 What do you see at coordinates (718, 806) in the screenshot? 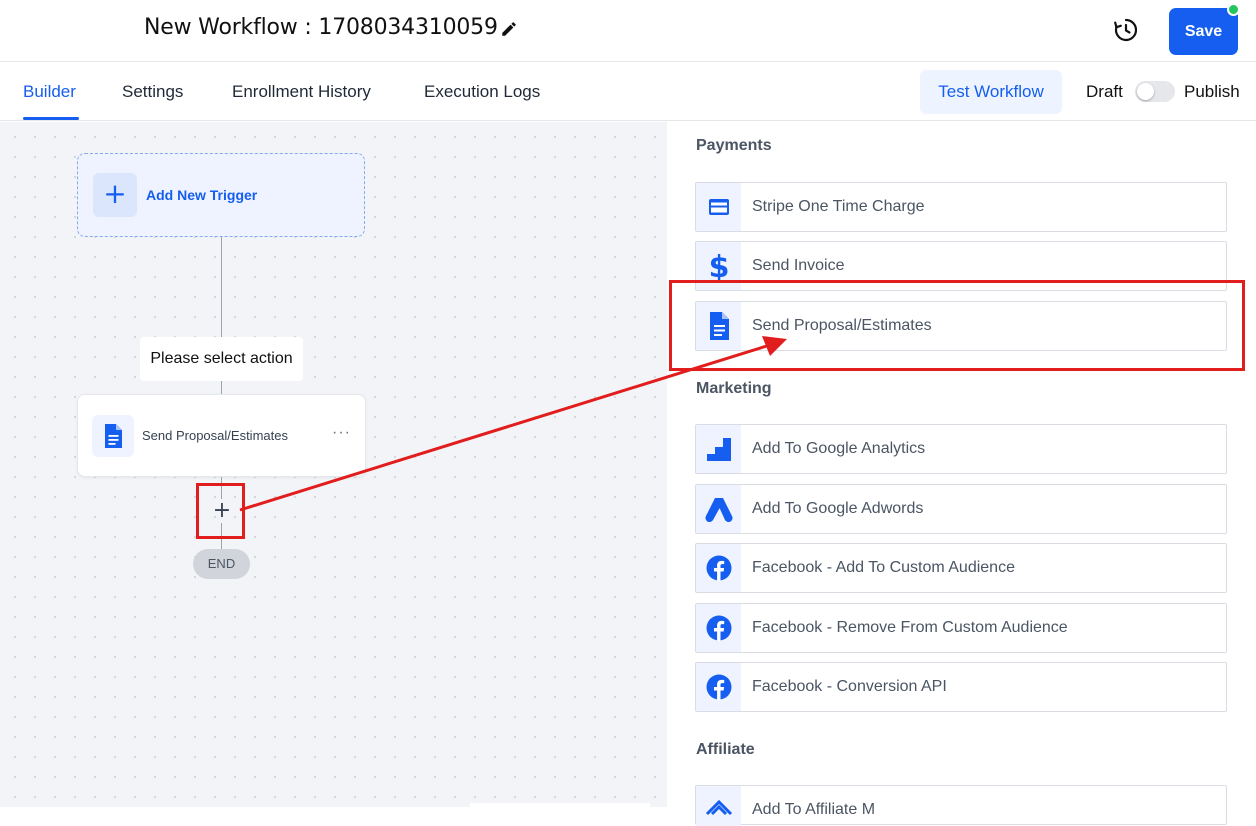
I see `affiliate-icon` at bounding box center [718, 806].